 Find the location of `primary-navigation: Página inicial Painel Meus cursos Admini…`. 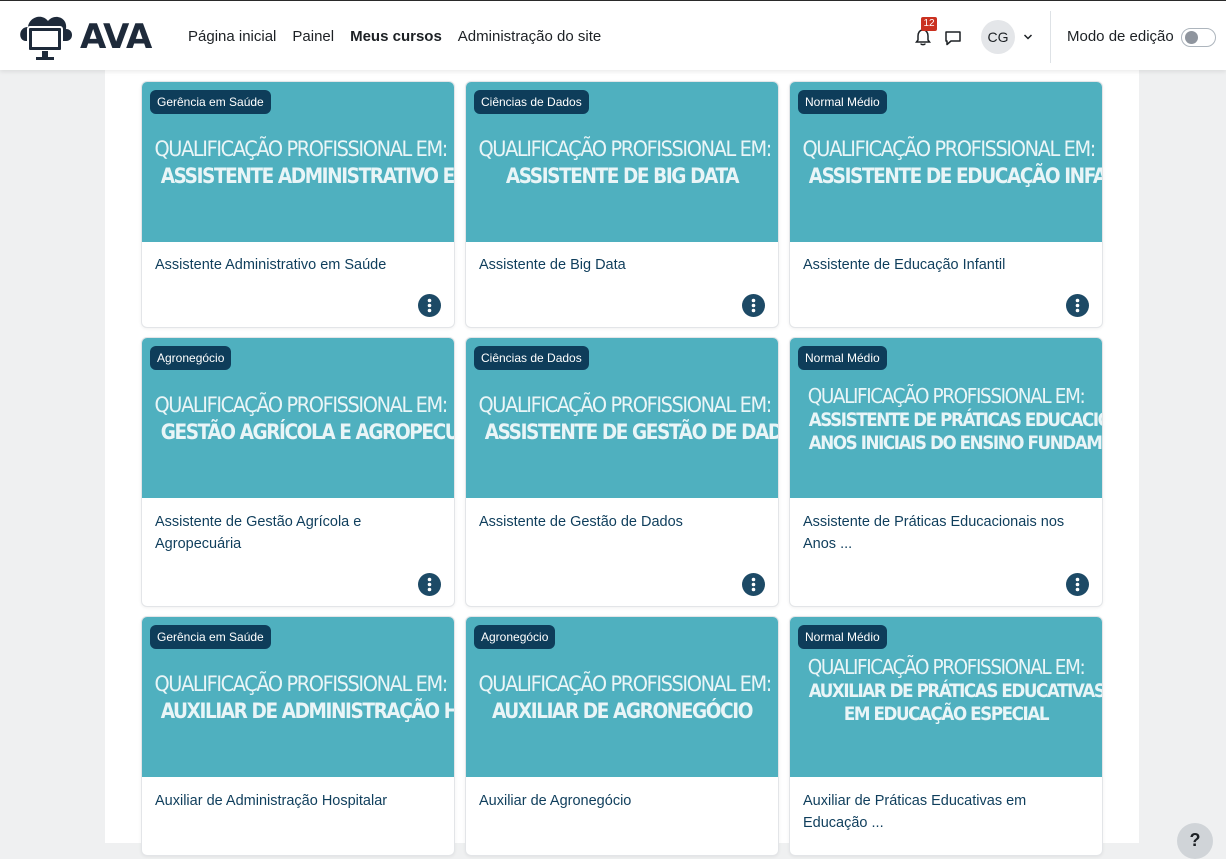

primary-navigation: Página inicial Painel Meus cursos Admini… is located at coordinates (402, 36).